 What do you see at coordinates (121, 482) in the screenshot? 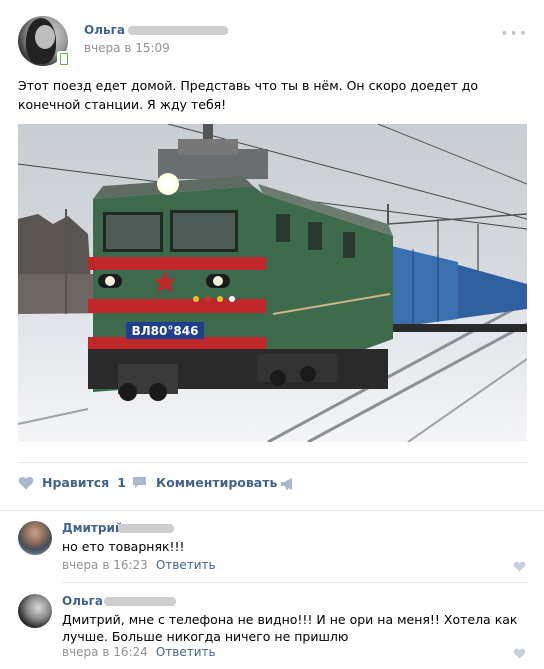
I see `like-count: 1` at bounding box center [121, 482].